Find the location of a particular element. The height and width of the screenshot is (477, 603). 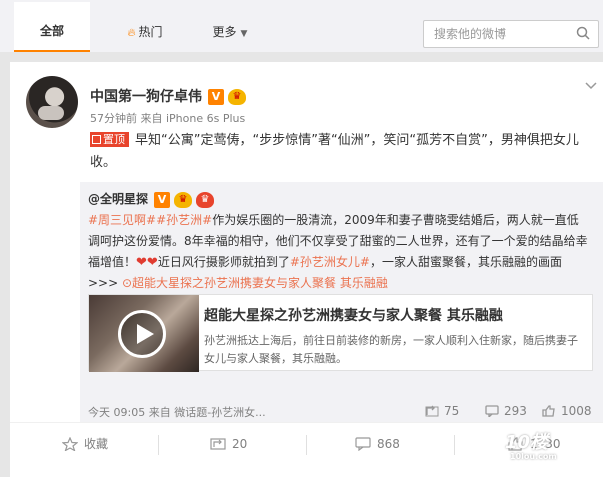

pinned-label: 置顶 is located at coordinates (114, 139).